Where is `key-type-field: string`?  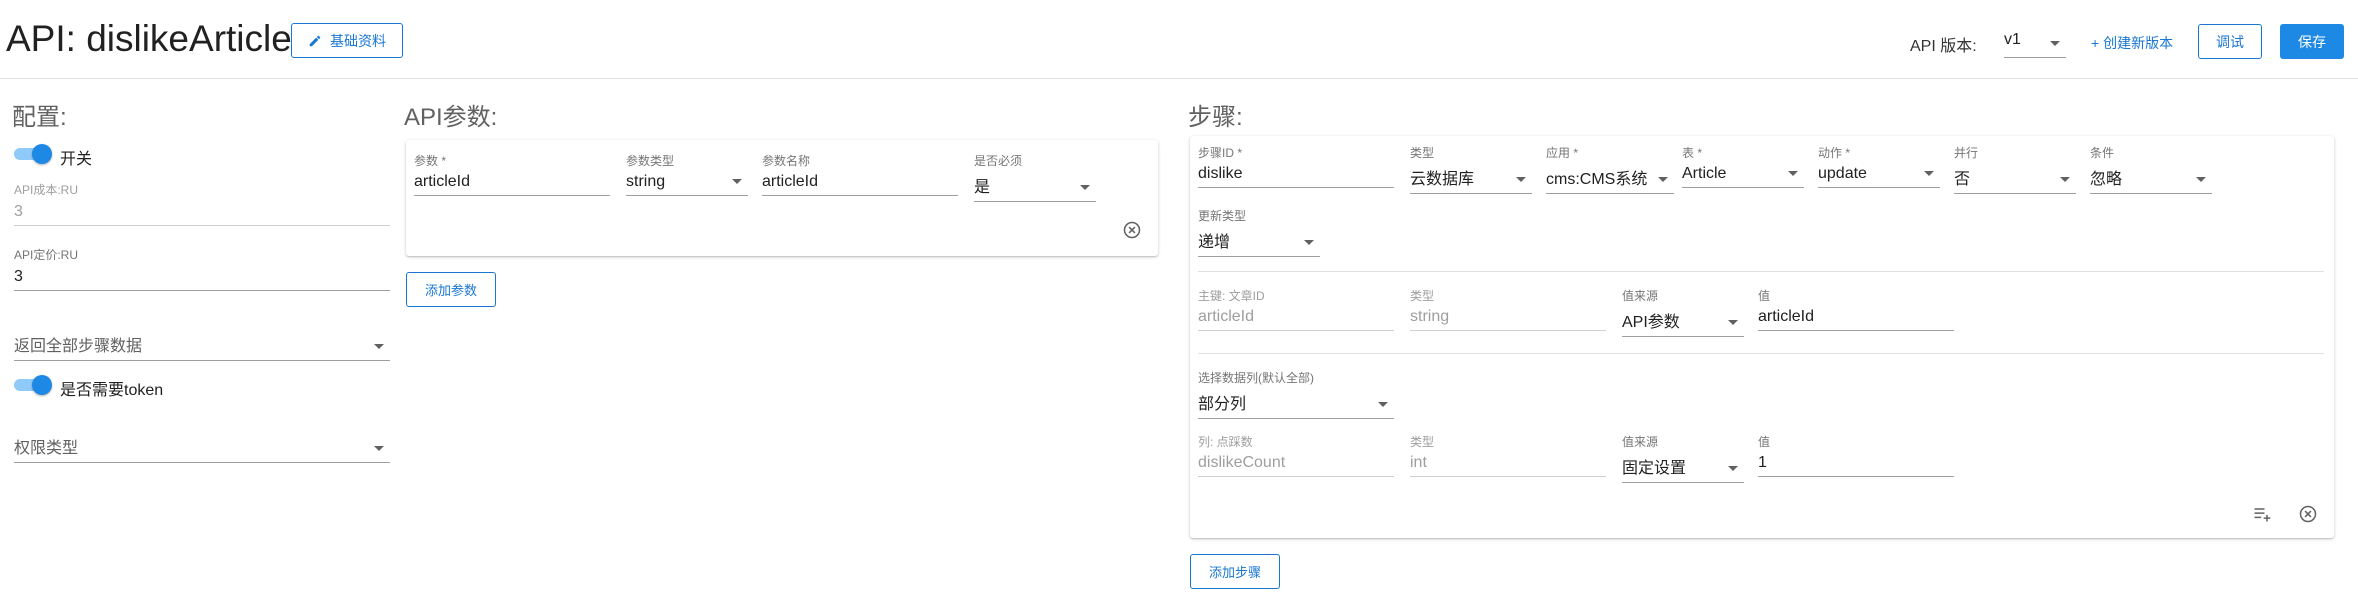
key-type-field: string is located at coordinates (1508, 319).